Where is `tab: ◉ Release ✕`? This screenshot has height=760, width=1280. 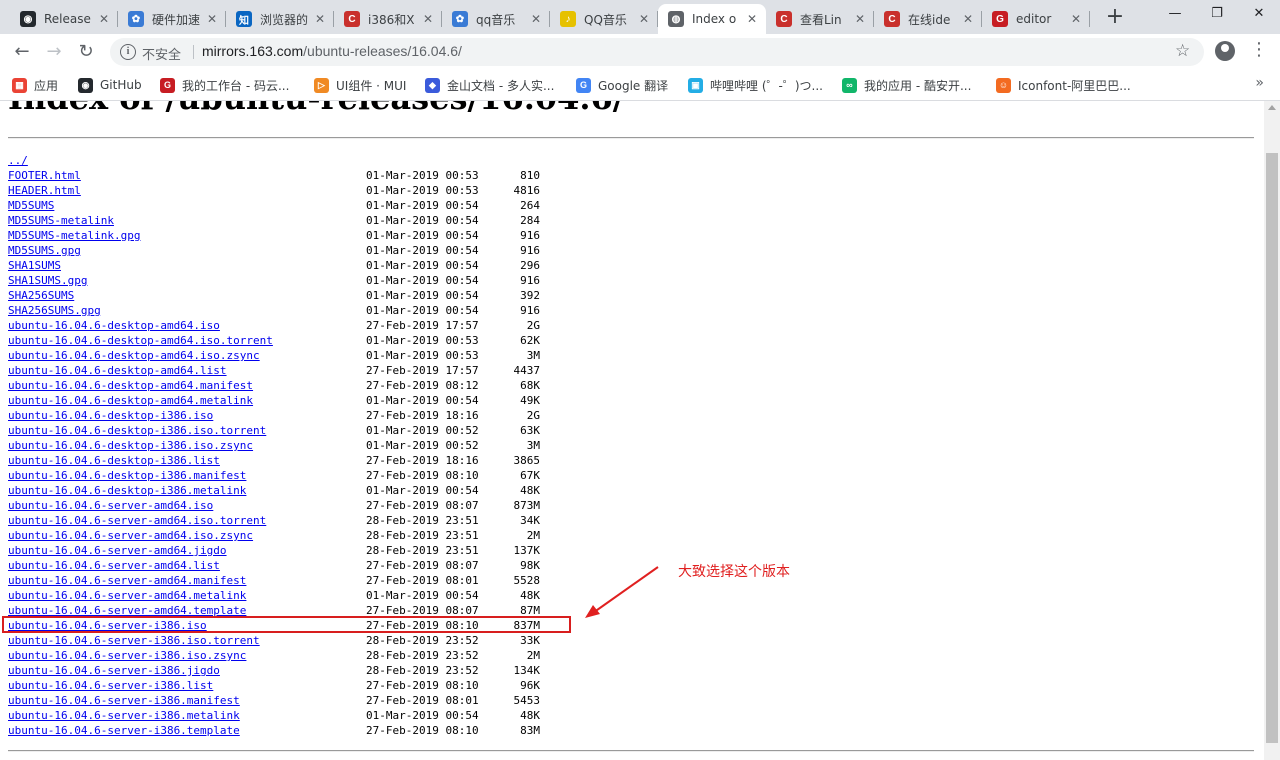 tab: ◉ Release ✕ is located at coordinates (64, 19).